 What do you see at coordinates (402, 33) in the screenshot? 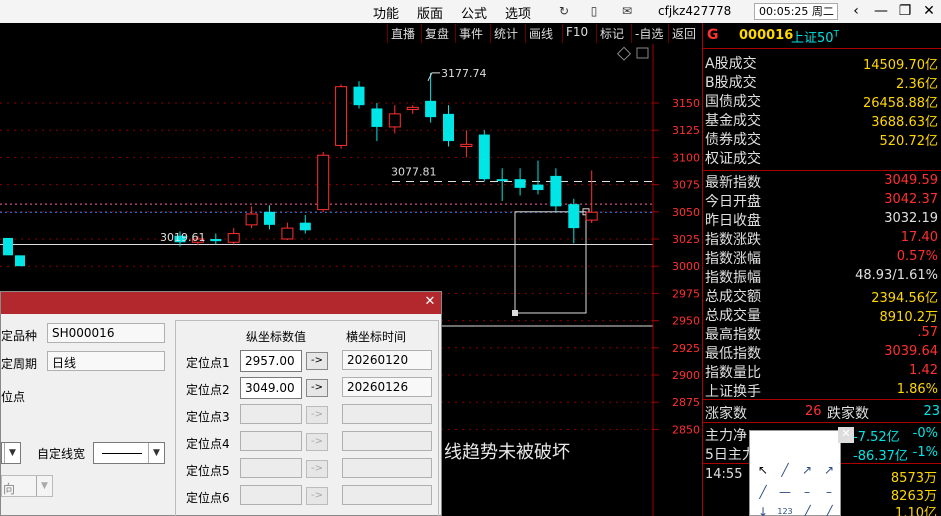
I see `tab-live: 直播` at bounding box center [402, 33].